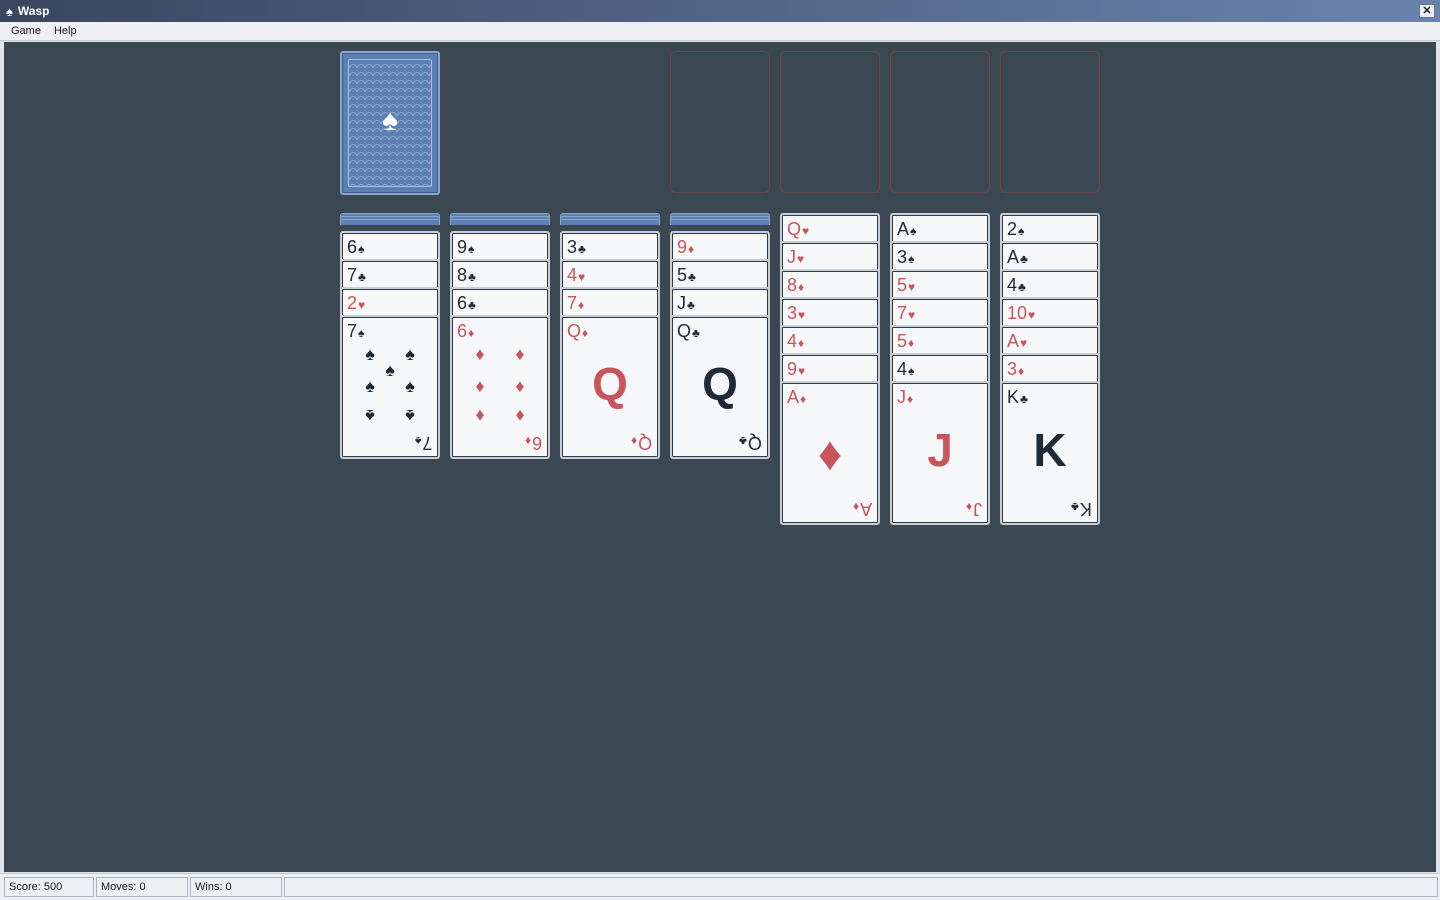  Describe the element at coordinates (1016, 369) in the screenshot. I see `card-corner-label: 3♦` at that location.